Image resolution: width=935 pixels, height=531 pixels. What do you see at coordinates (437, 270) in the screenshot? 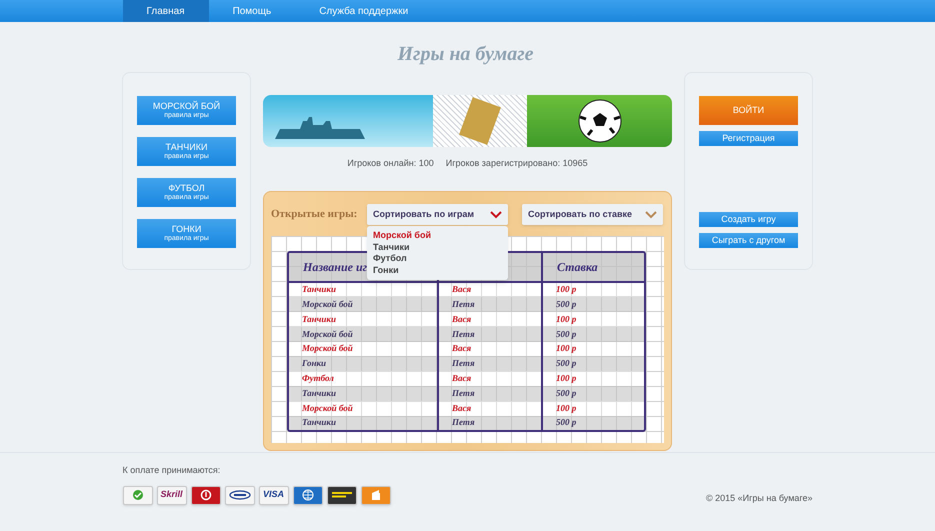
I see `dropdown-option: Гонки` at bounding box center [437, 270].